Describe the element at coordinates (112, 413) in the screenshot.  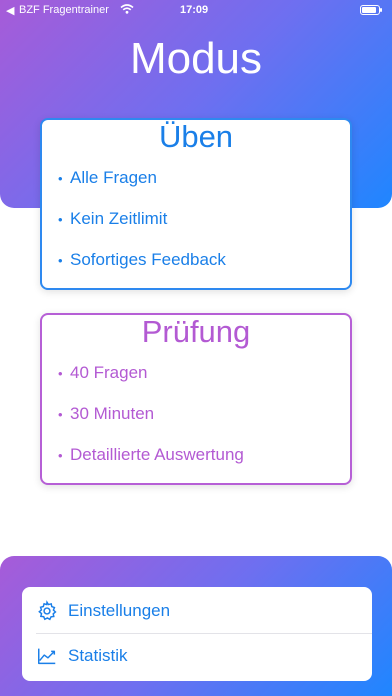
I see `feature-label: 30 Minuten` at that location.